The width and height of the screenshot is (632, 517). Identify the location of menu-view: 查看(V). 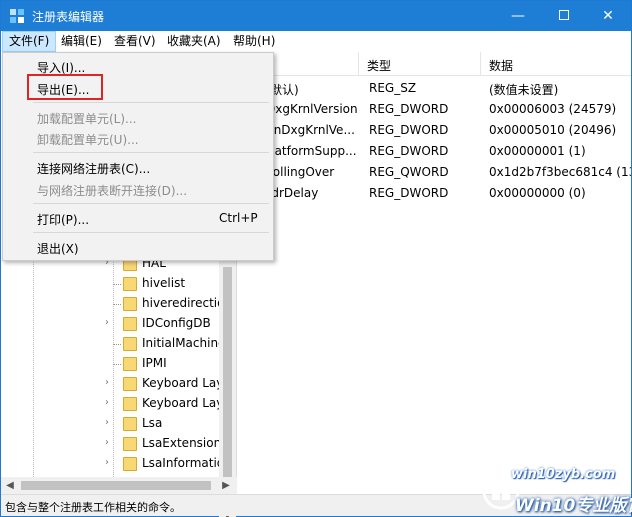
(135, 41).